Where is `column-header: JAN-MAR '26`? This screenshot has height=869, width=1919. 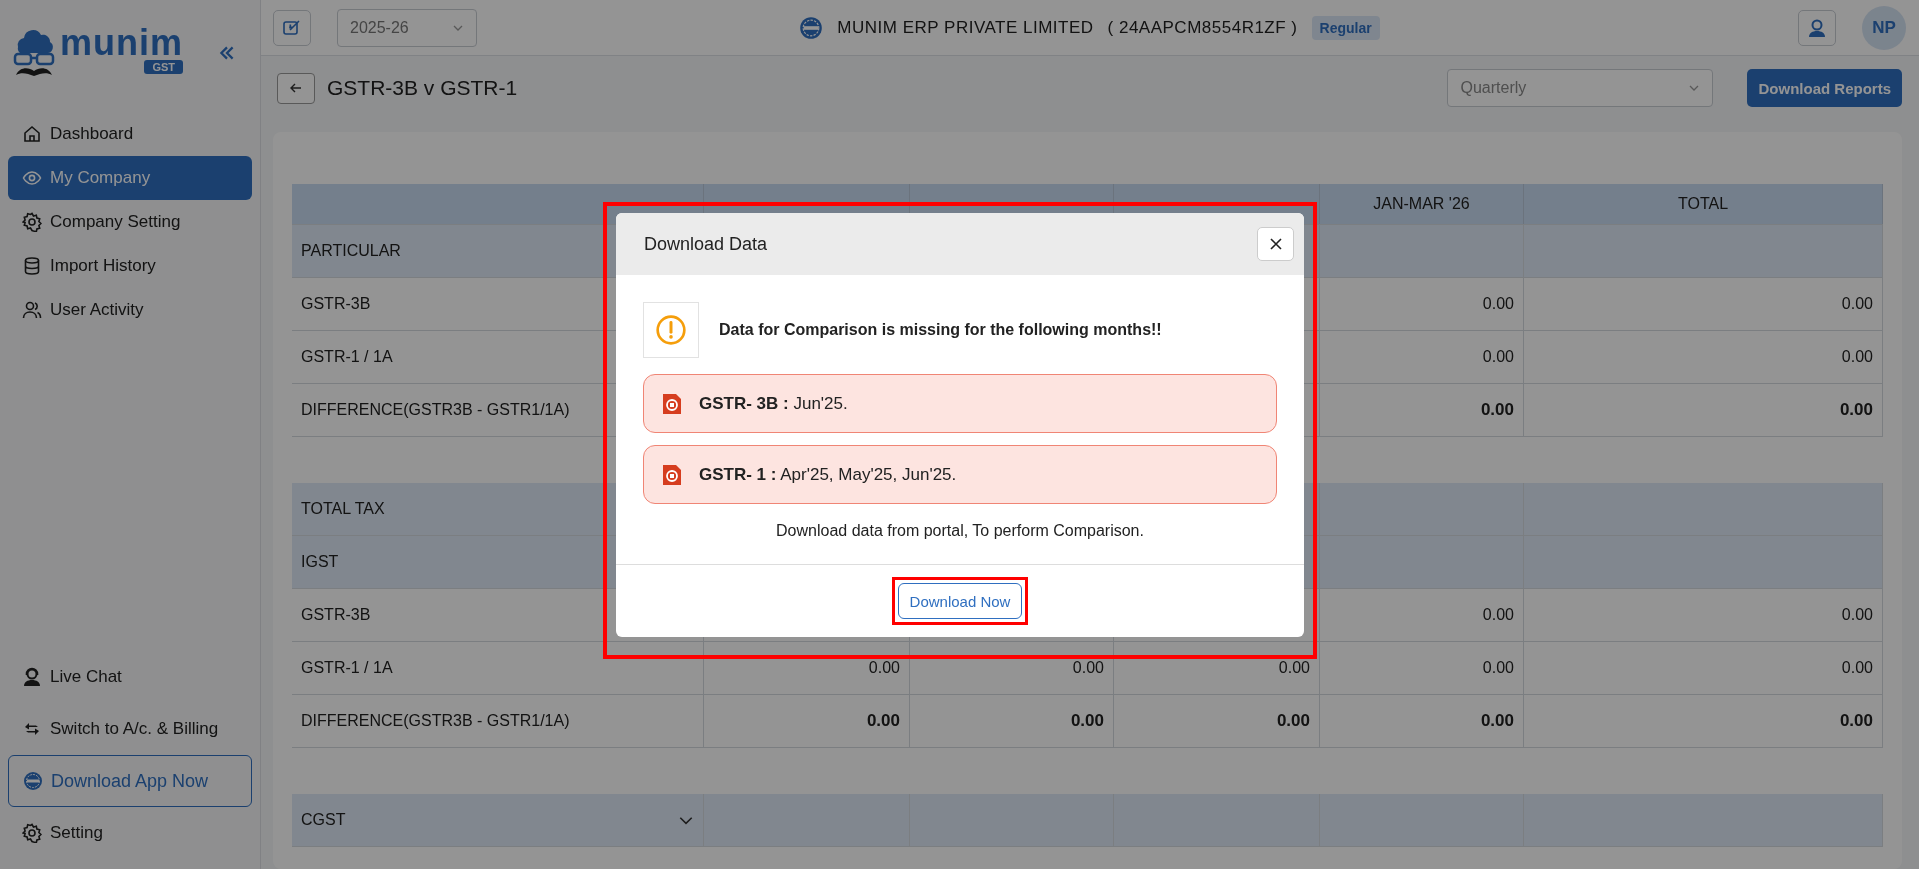 column-header: JAN-MAR '26 is located at coordinates (1422, 204).